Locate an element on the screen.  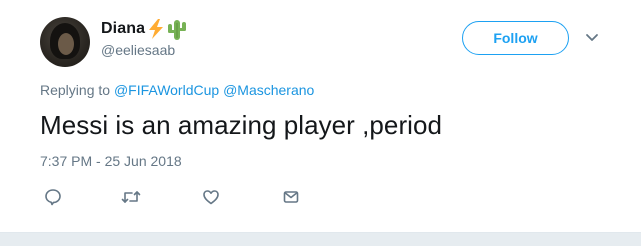
avatar-face is located at coordinates (66, 44).